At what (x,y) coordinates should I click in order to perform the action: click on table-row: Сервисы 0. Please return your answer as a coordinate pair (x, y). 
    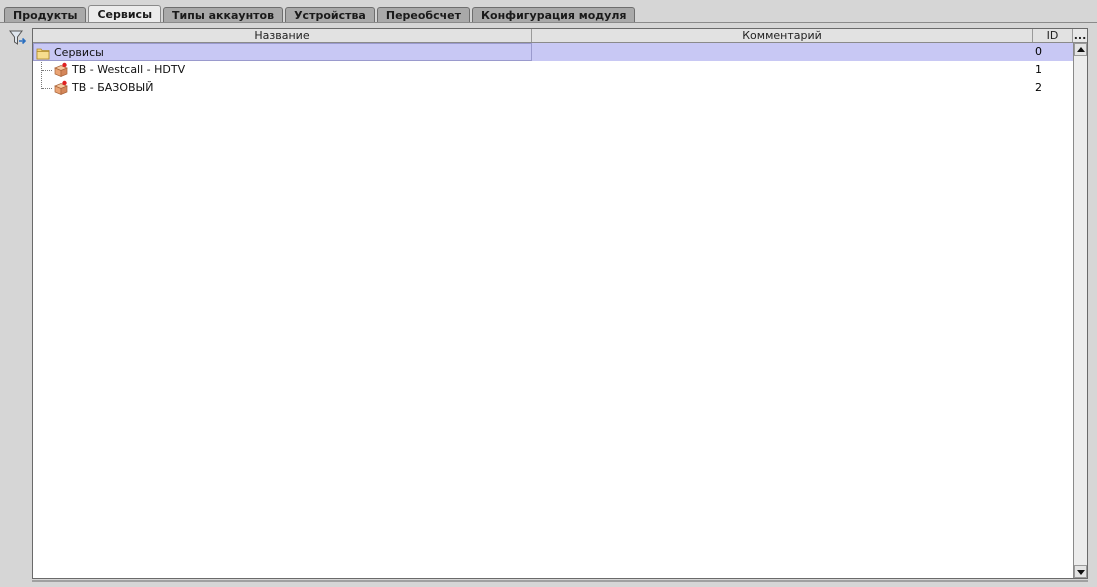
    Looking at the image, I should click on (553, 52).